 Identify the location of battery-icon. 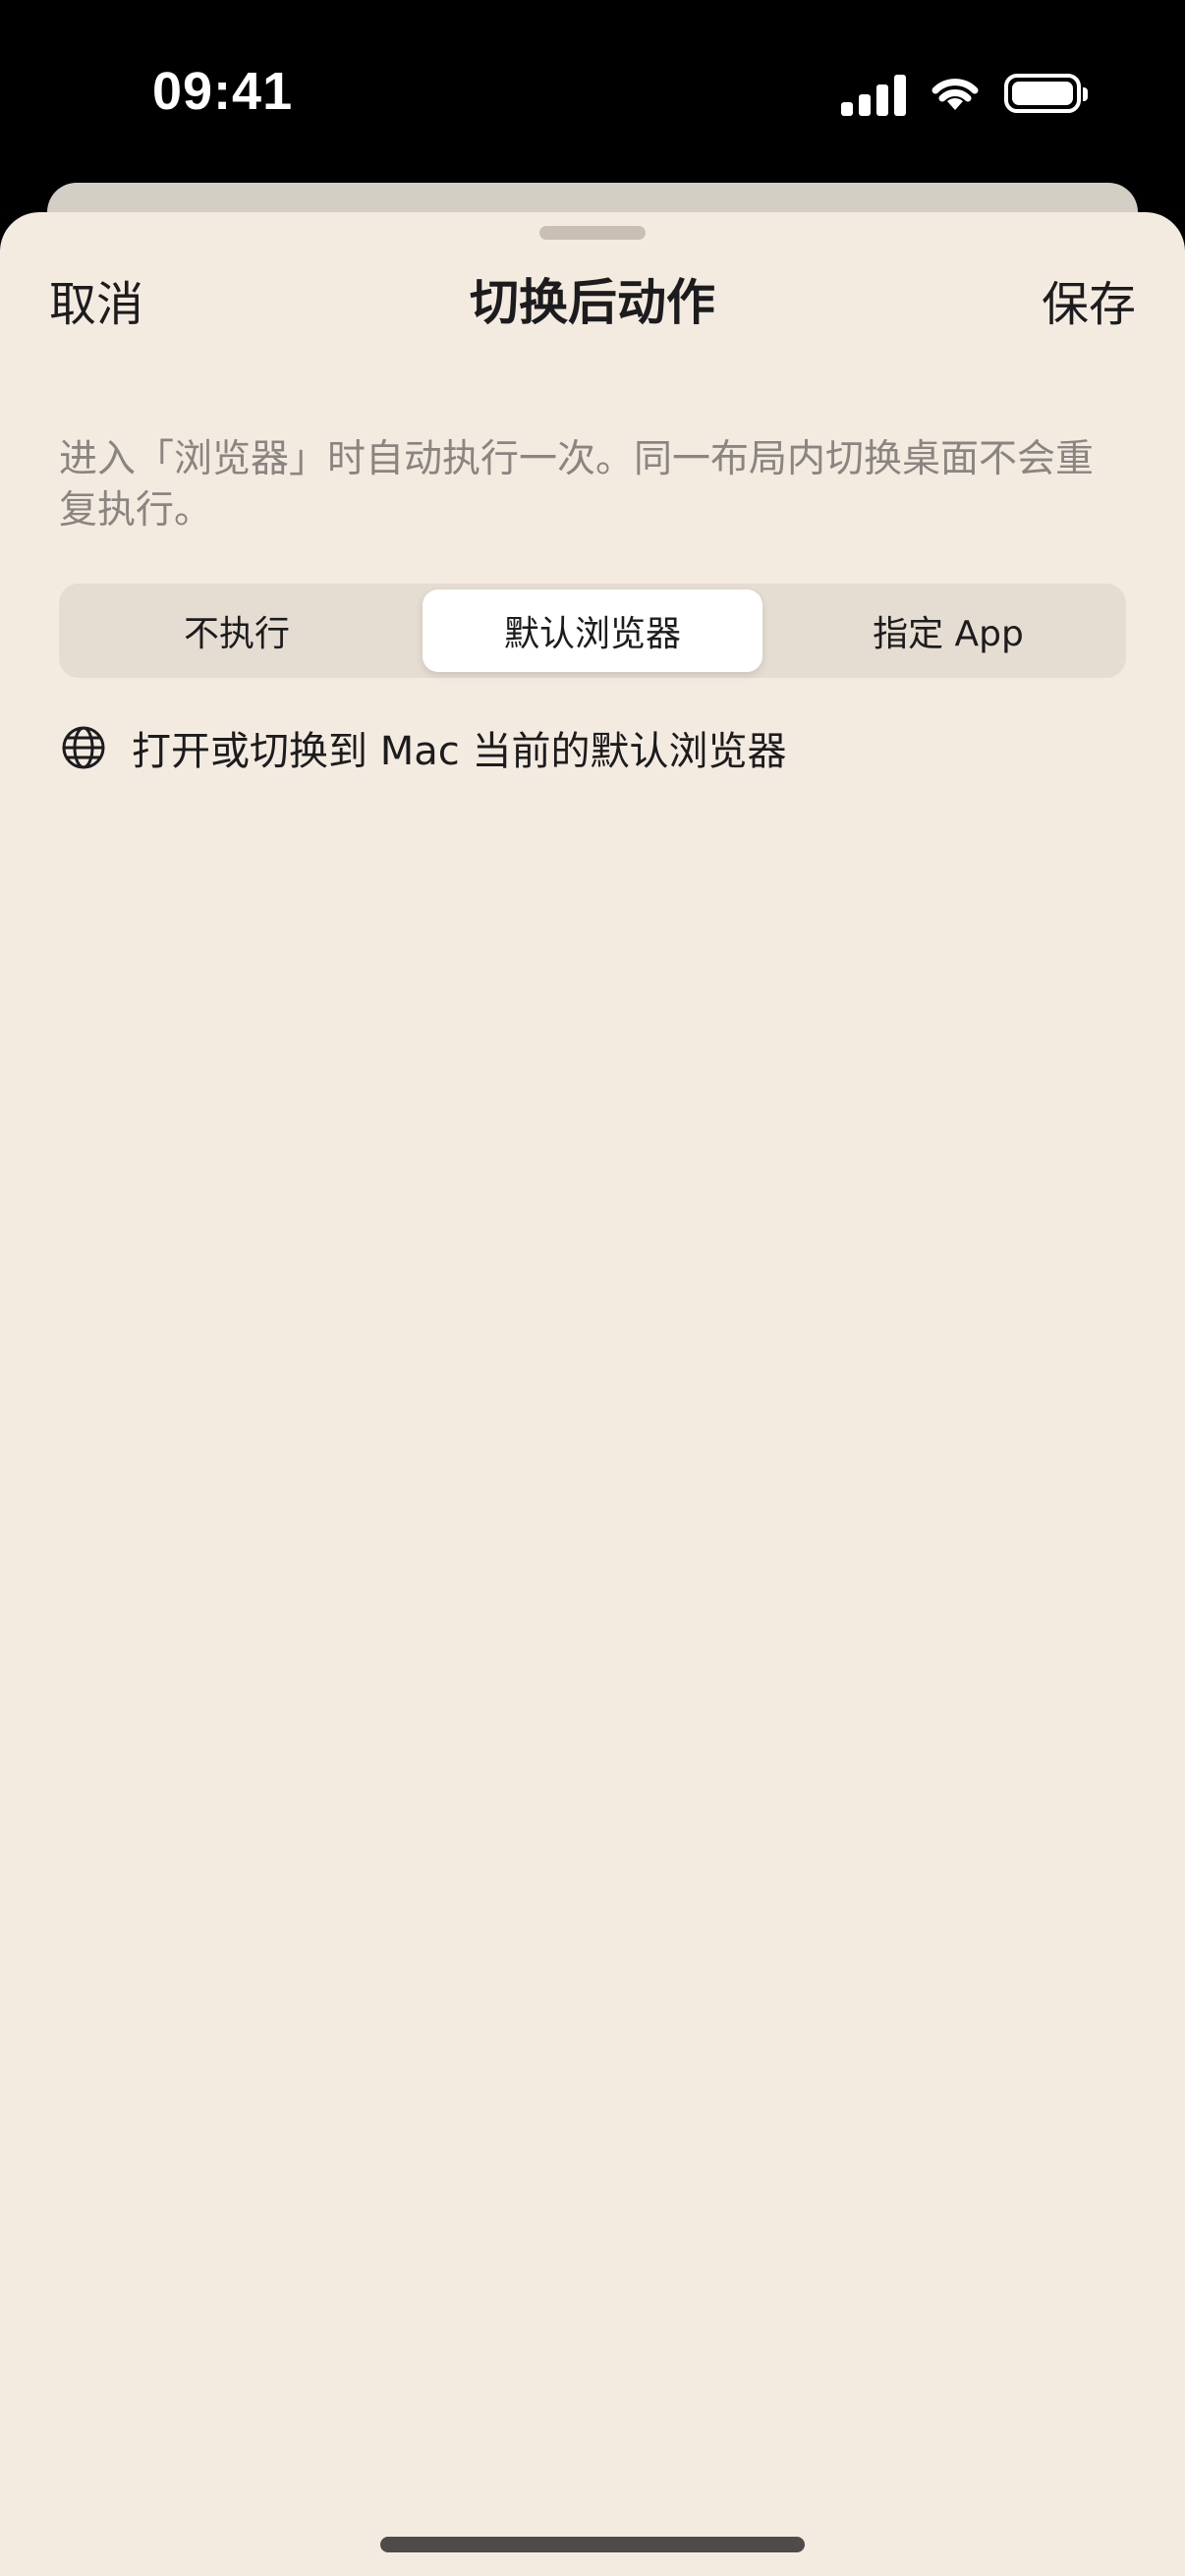
(1046, 93).